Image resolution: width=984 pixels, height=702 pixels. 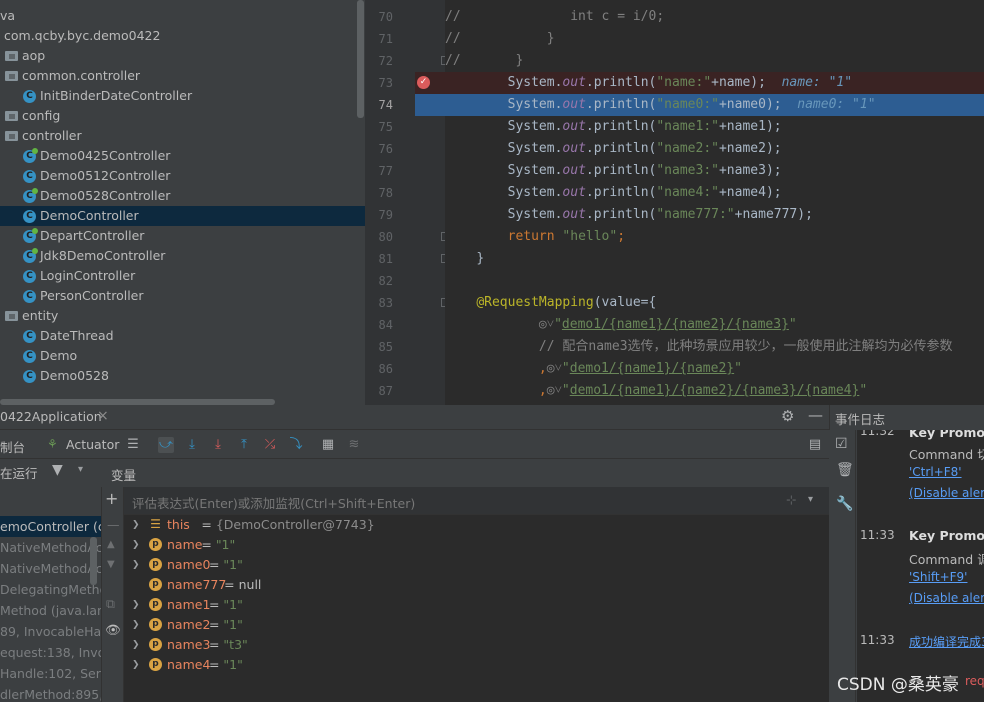 I want to click on tree-item: C InitBinderDateController, so click(x=182, y=96).